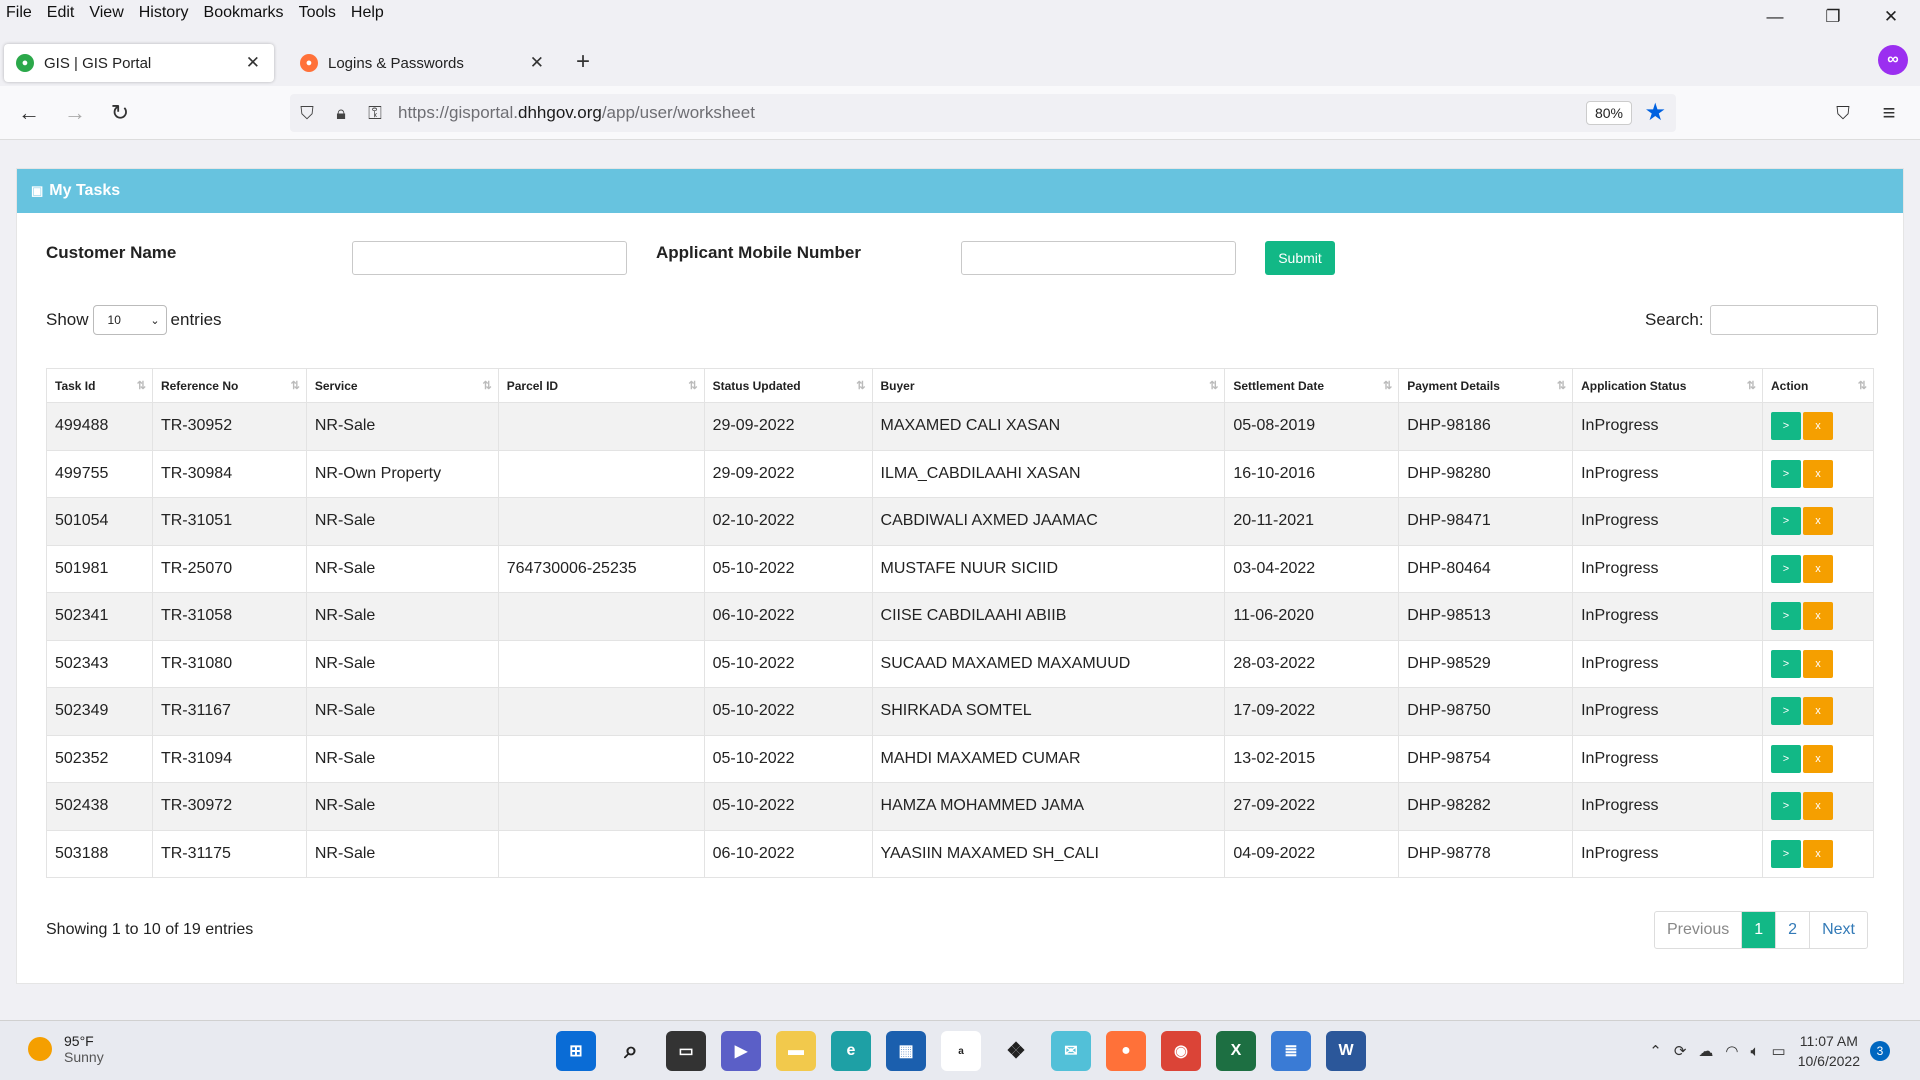 The width and height of the screenshot is (1920, 1080). What do you see at coordinates (75, 113) in the screenshot?
I see `forward-icon: →` at bounding box center [75, 113].